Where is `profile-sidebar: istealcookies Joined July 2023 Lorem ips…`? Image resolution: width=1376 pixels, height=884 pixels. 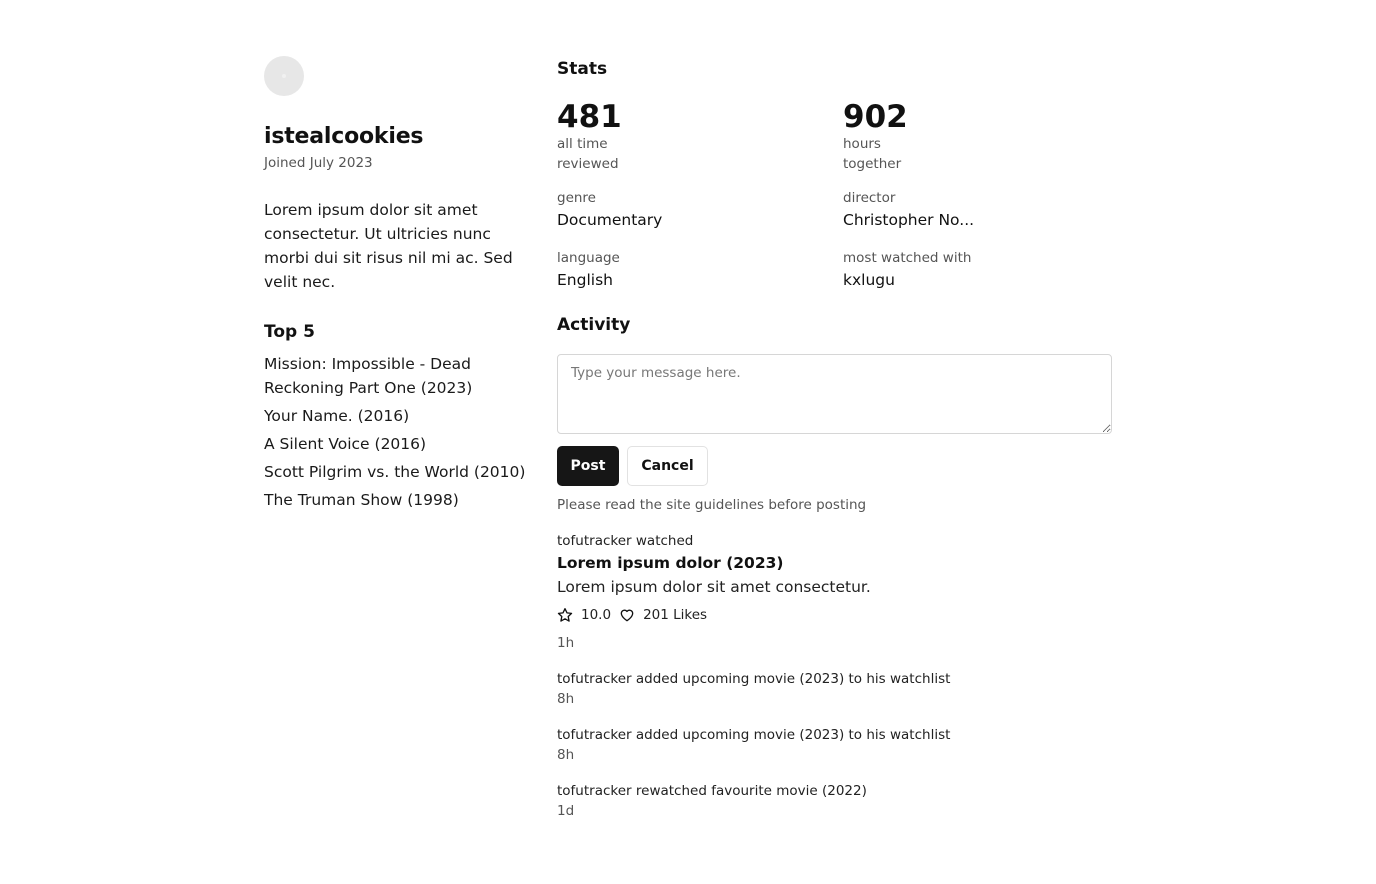
profile-sidebar: istealcookies Joined July 2023 Lorem ips… is located at coordinates (395, 286).